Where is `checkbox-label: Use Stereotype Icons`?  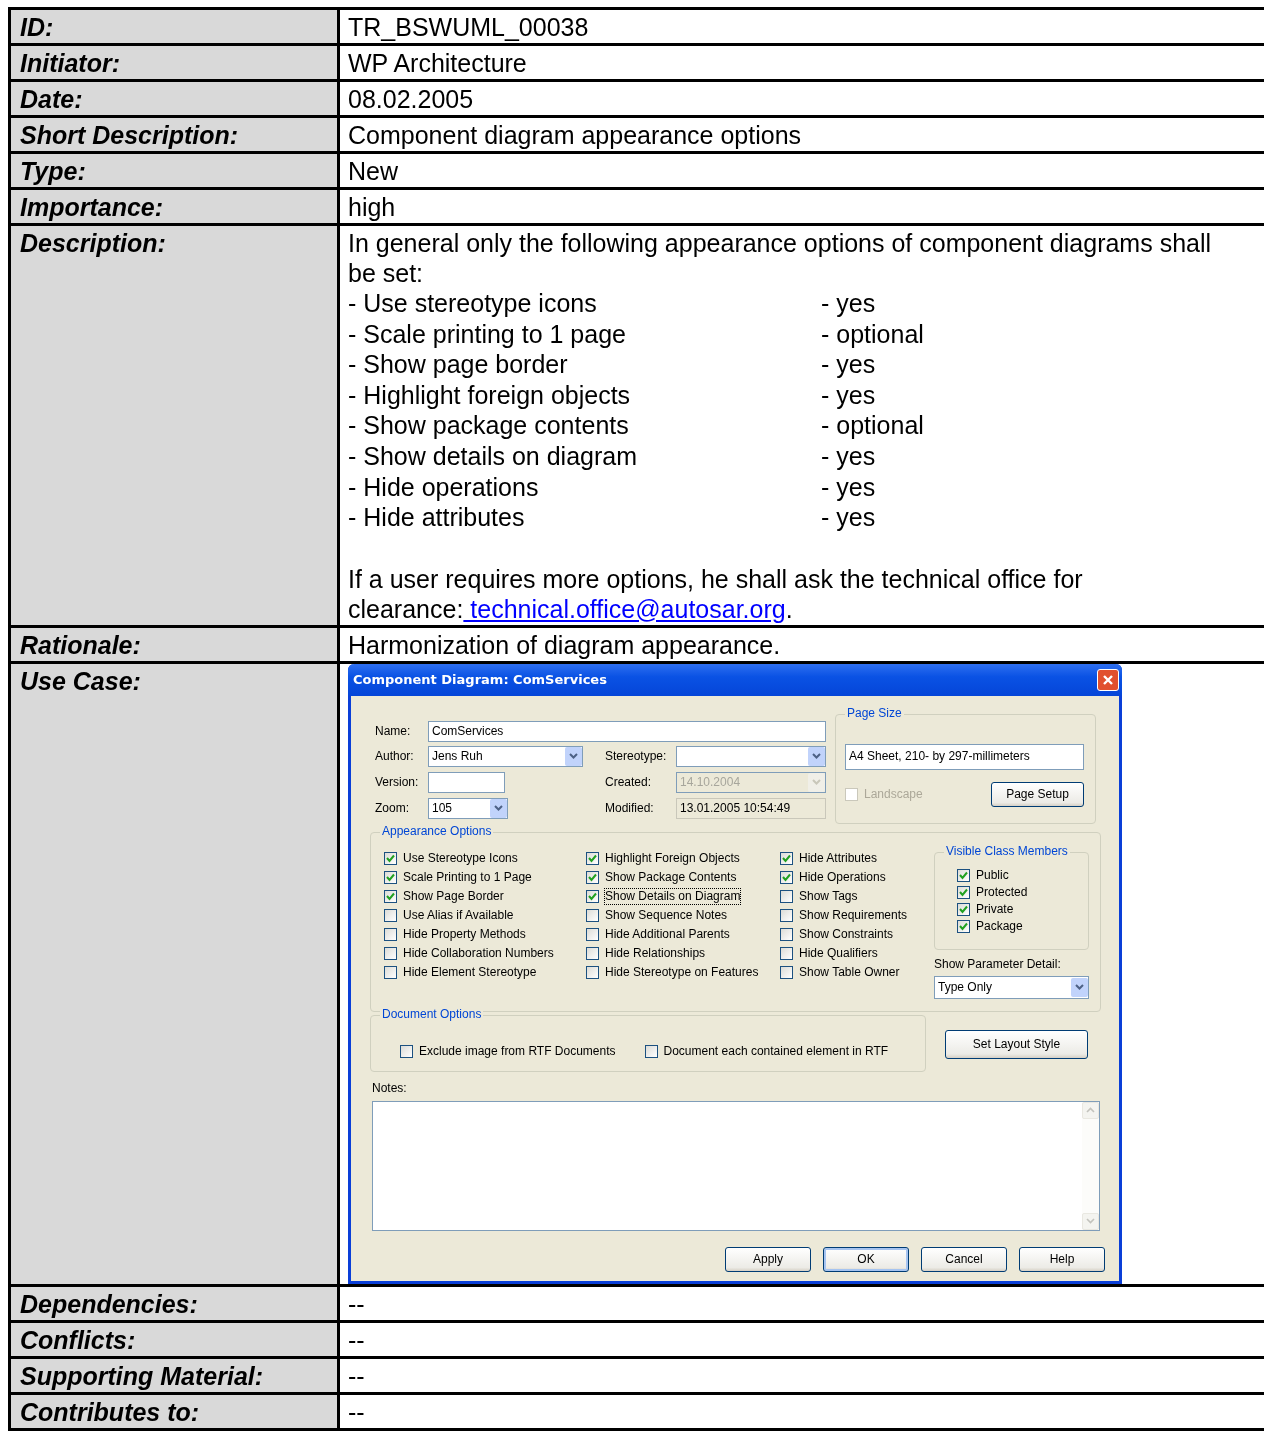 checkbox-label: Use Stereotype Icons is located at coordinates (460, 858).